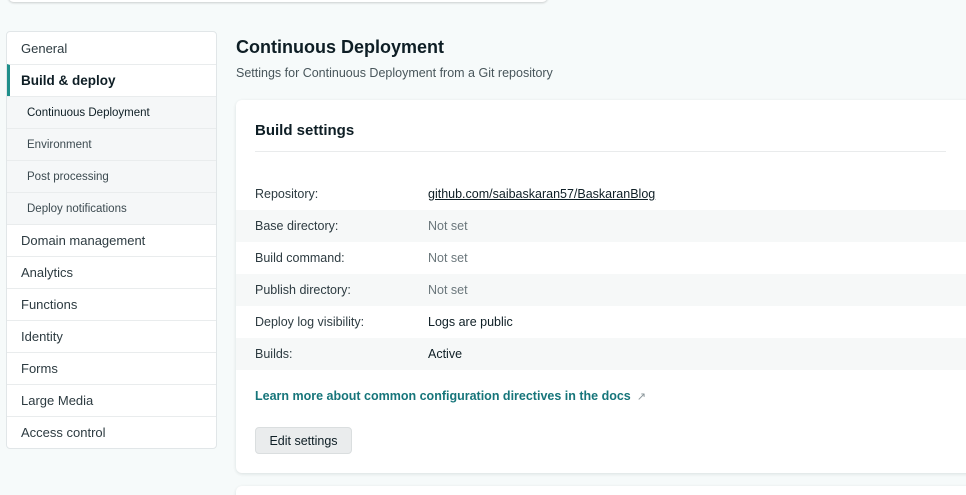 The width and height of the screenshot is (966, 495). Describe the element at coordinates (111, 80) in the screenshot. I see `sidebar-item-build-deploy: Build & deploy` at that location.